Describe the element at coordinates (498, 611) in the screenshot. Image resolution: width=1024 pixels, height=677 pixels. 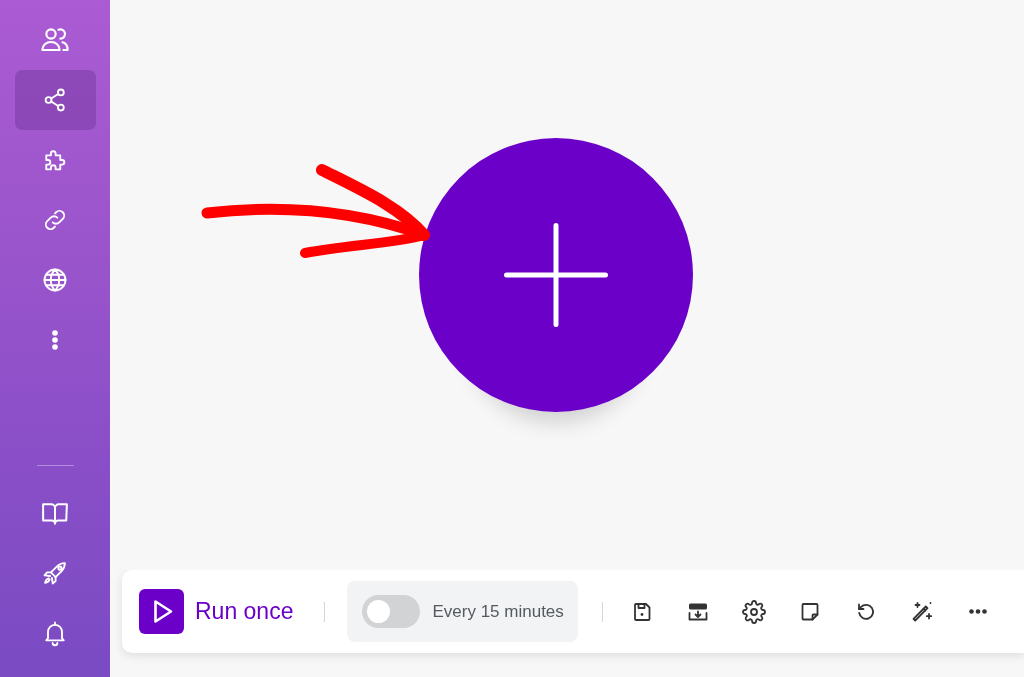
I see `schedule-label: Every 15 minutes` at that location.